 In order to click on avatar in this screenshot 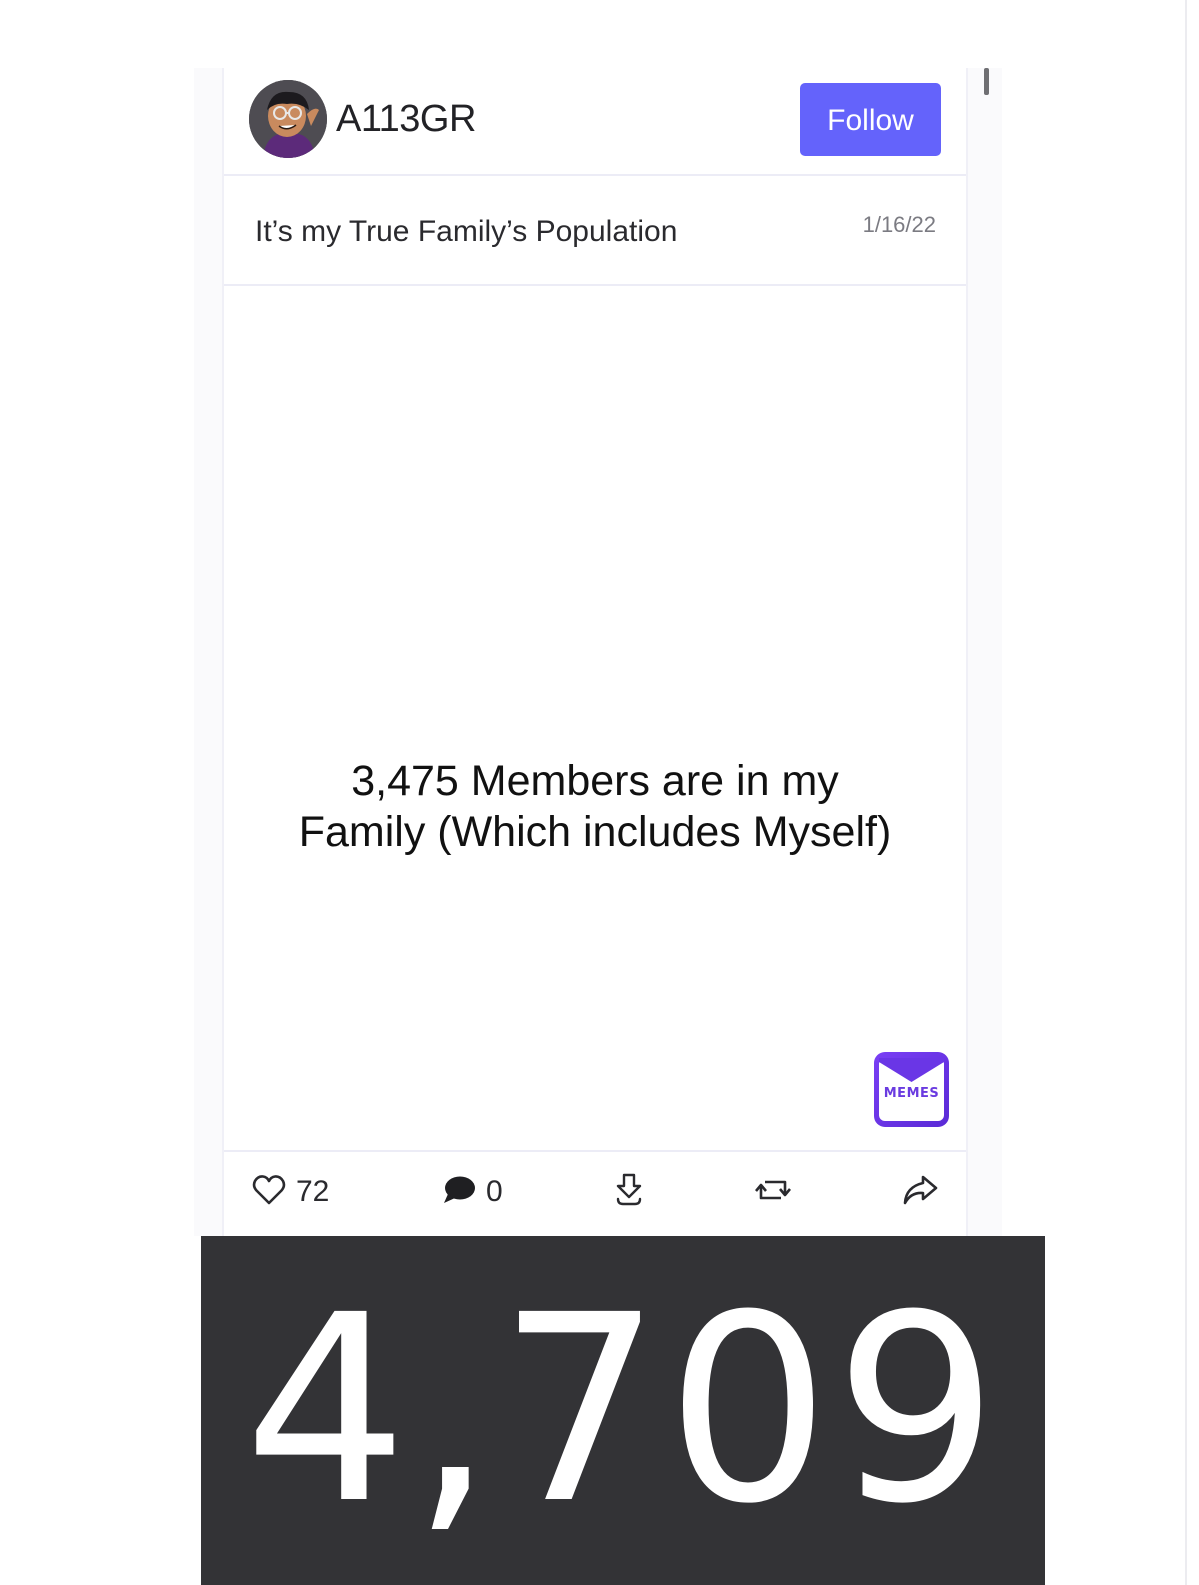, I will do `click(288, 119)`.